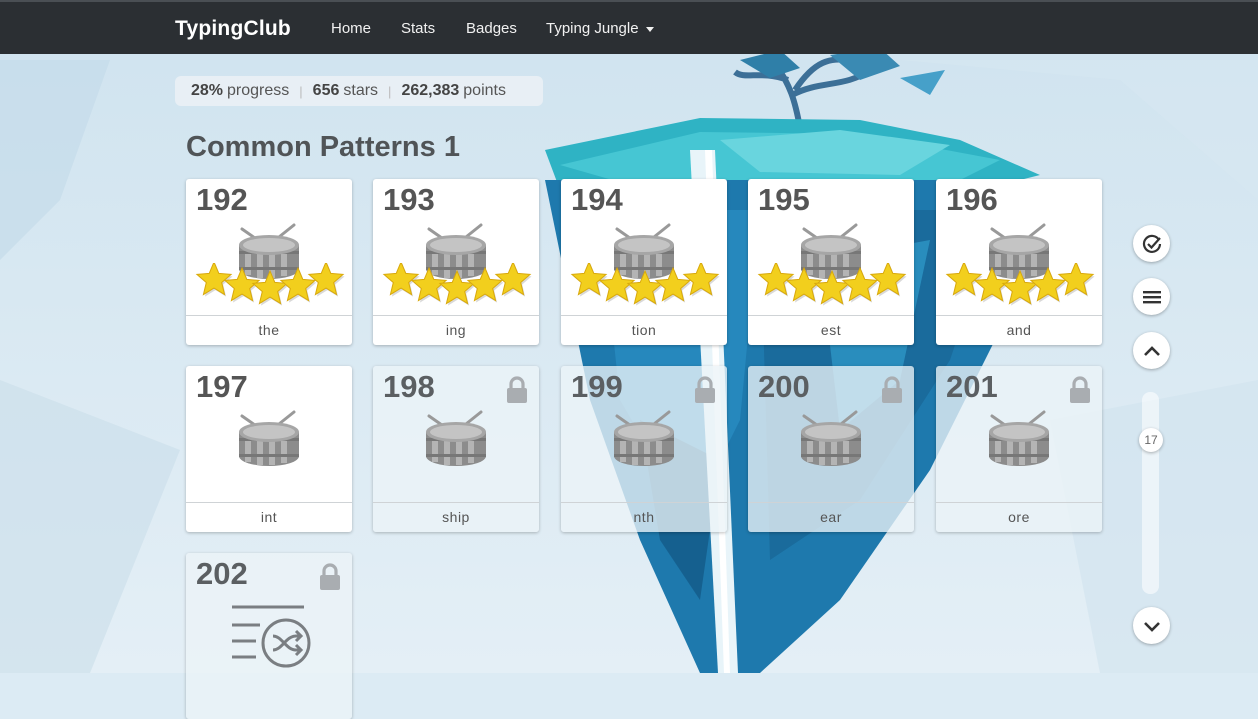 This screenshot has width=1258, height=719. What do you see at coordinates (323, 147) in the screenshot?
I see `section-title: Common Patterns 1` at bounding box center [323, 147].